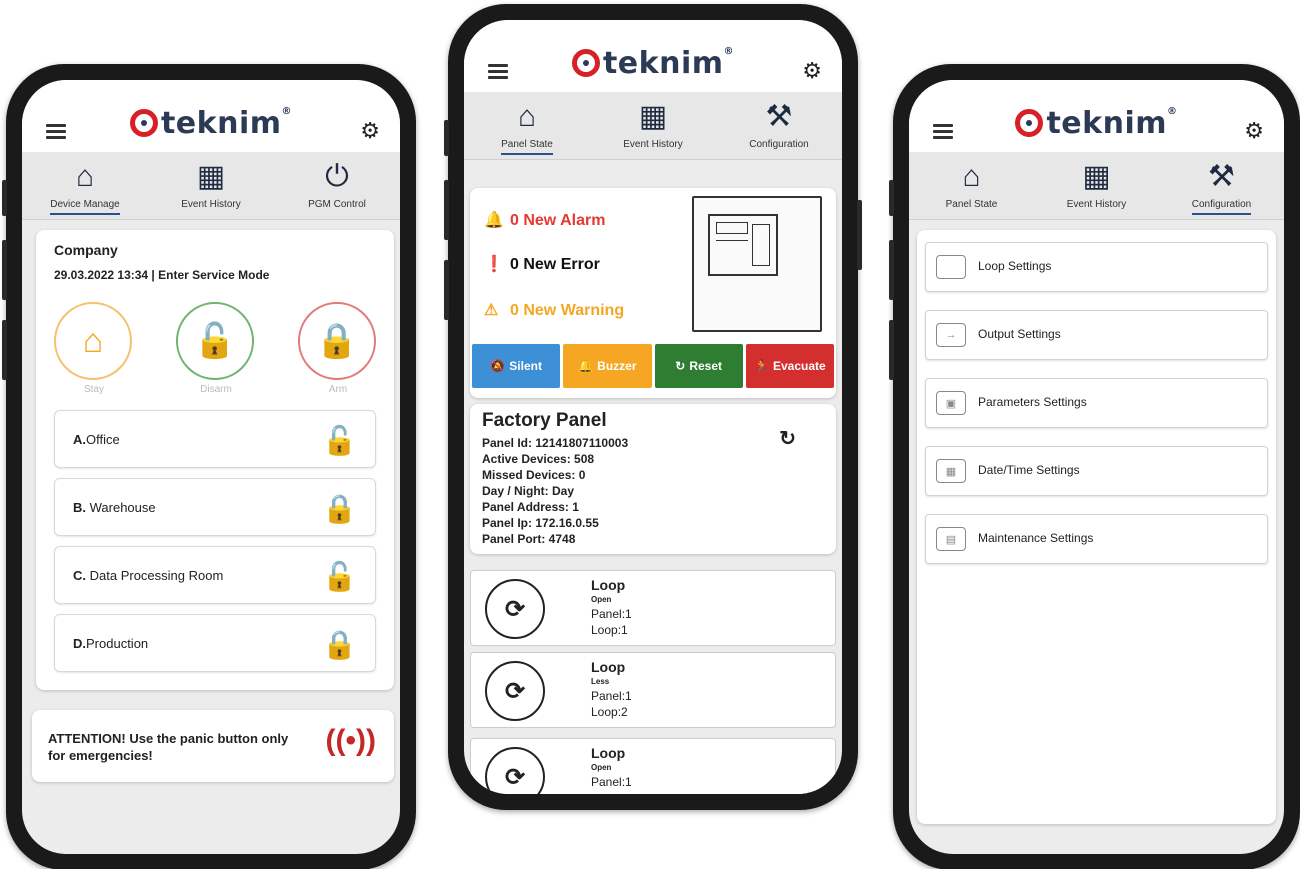  I want to click on maintenance-settings-item: ▤ Maintenance Settings, so click(1096, 539).